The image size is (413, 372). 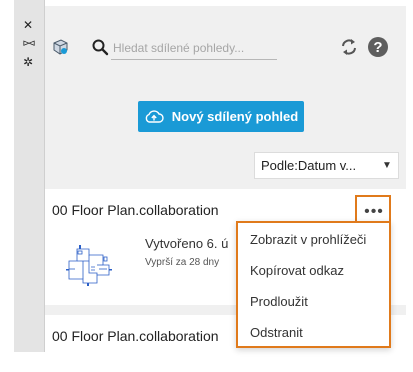 I want to click on search-input, so click(x=194, y=48).